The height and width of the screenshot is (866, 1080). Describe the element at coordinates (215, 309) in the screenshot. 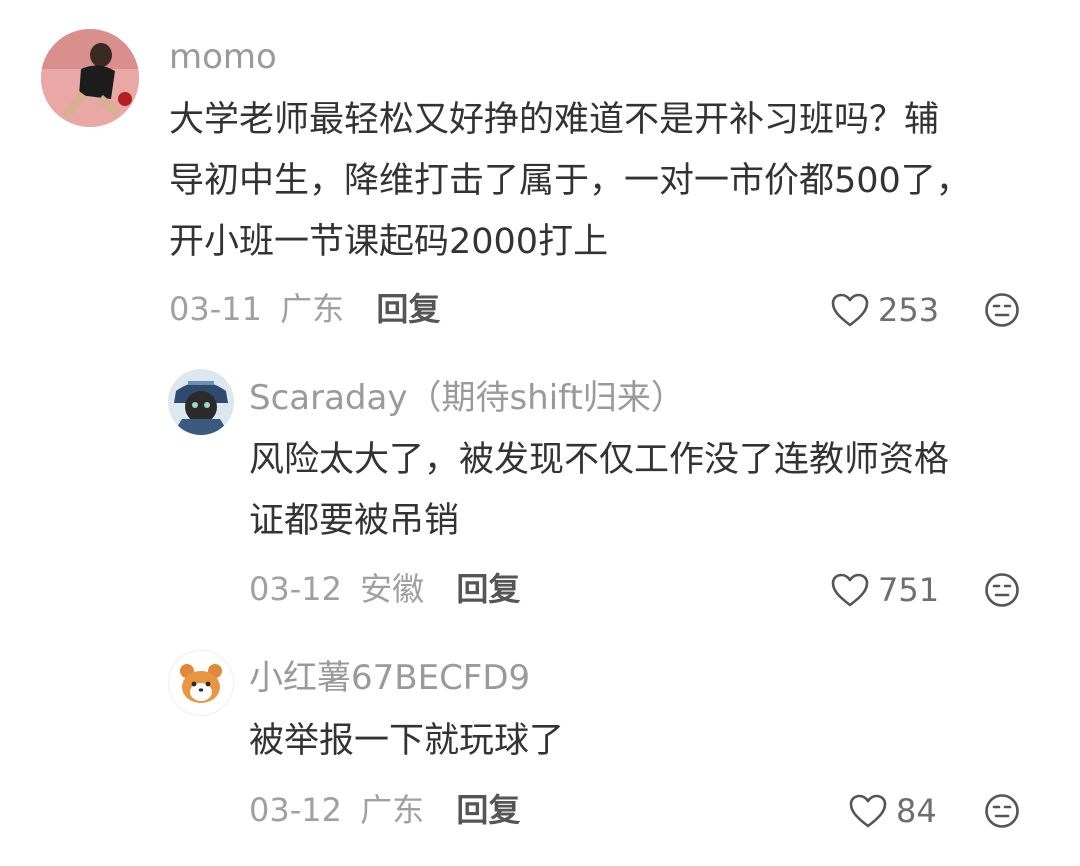

I see `comment-date: 03-11` at that location.